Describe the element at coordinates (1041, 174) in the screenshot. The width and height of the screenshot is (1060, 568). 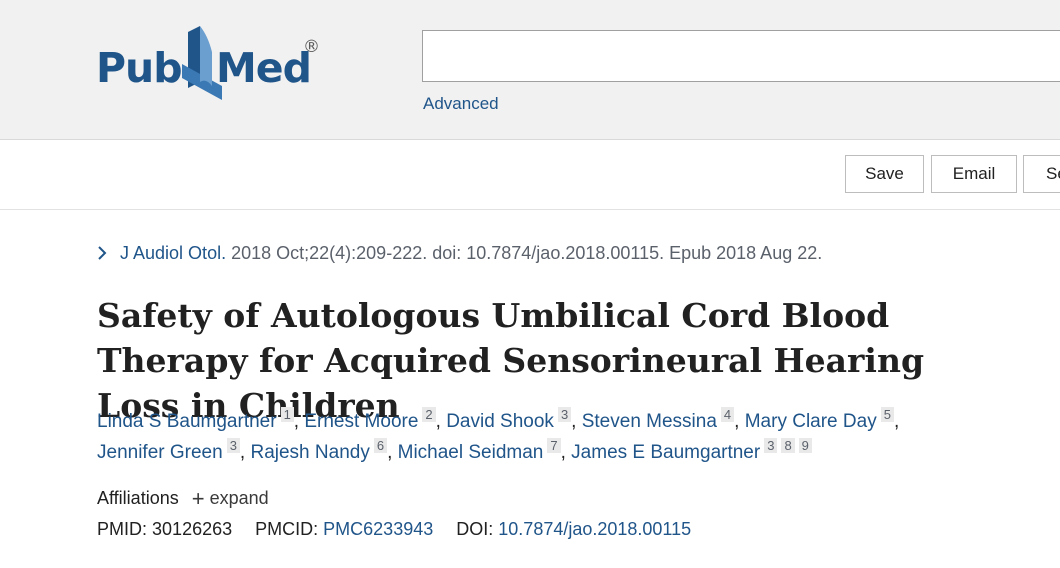
I see `send-to-button: Se` at that location.